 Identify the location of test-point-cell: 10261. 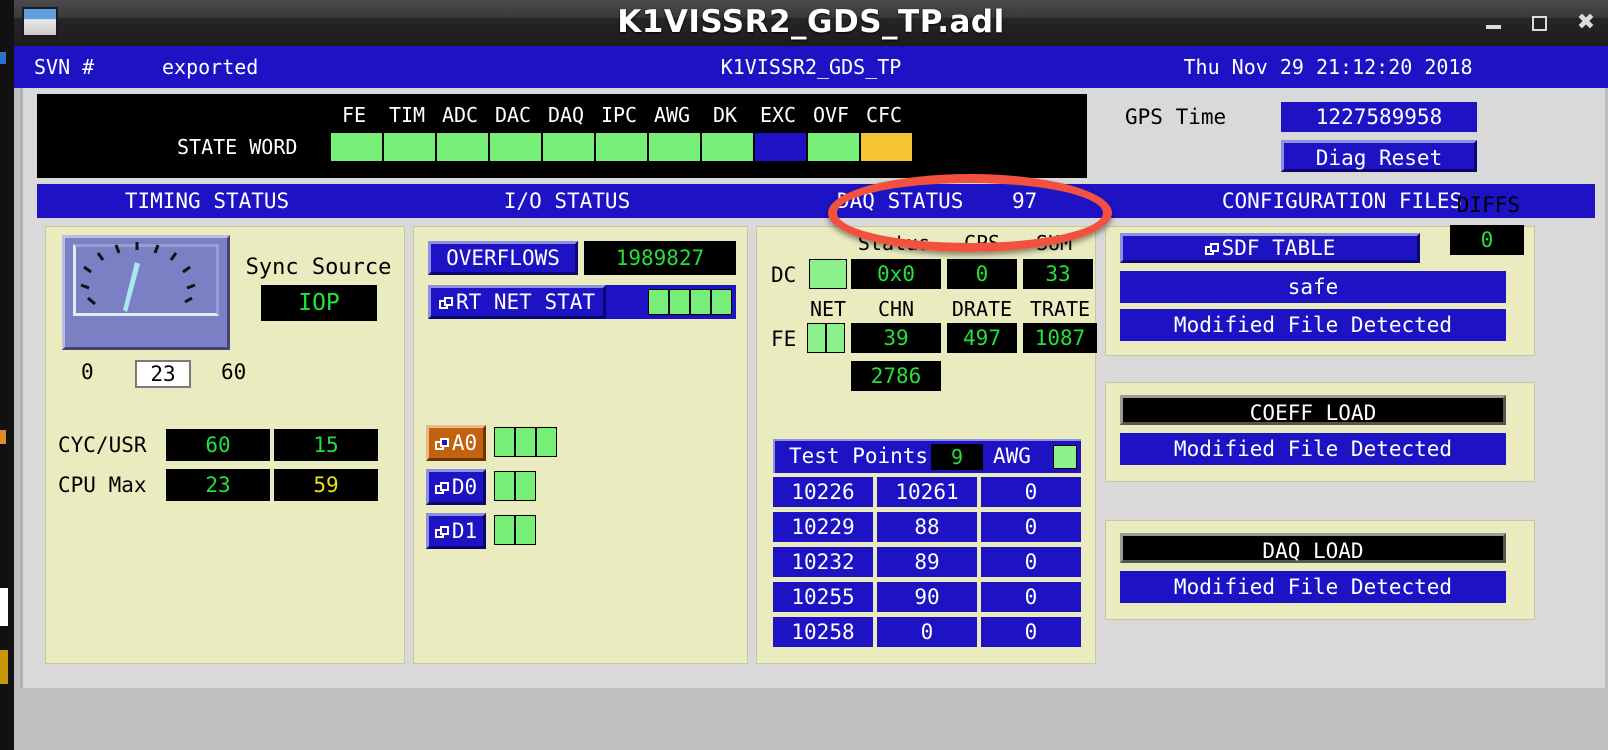
(927, 492).